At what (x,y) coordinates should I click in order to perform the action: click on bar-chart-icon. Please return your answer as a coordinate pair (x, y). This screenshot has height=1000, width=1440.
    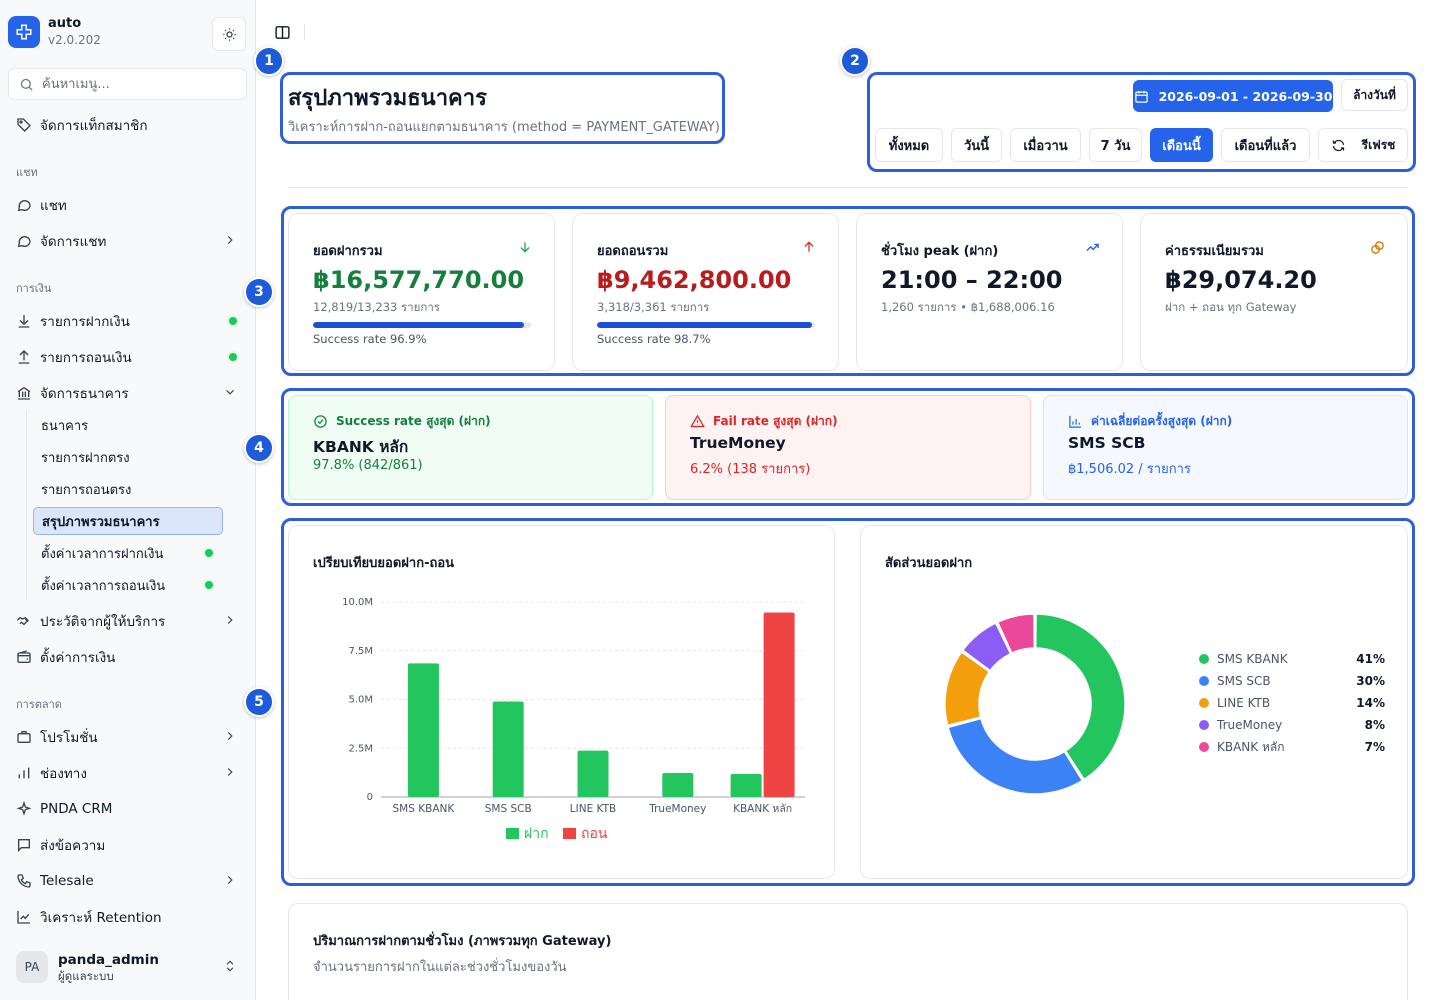
    Looking at the image, I should click on (1075, 421).